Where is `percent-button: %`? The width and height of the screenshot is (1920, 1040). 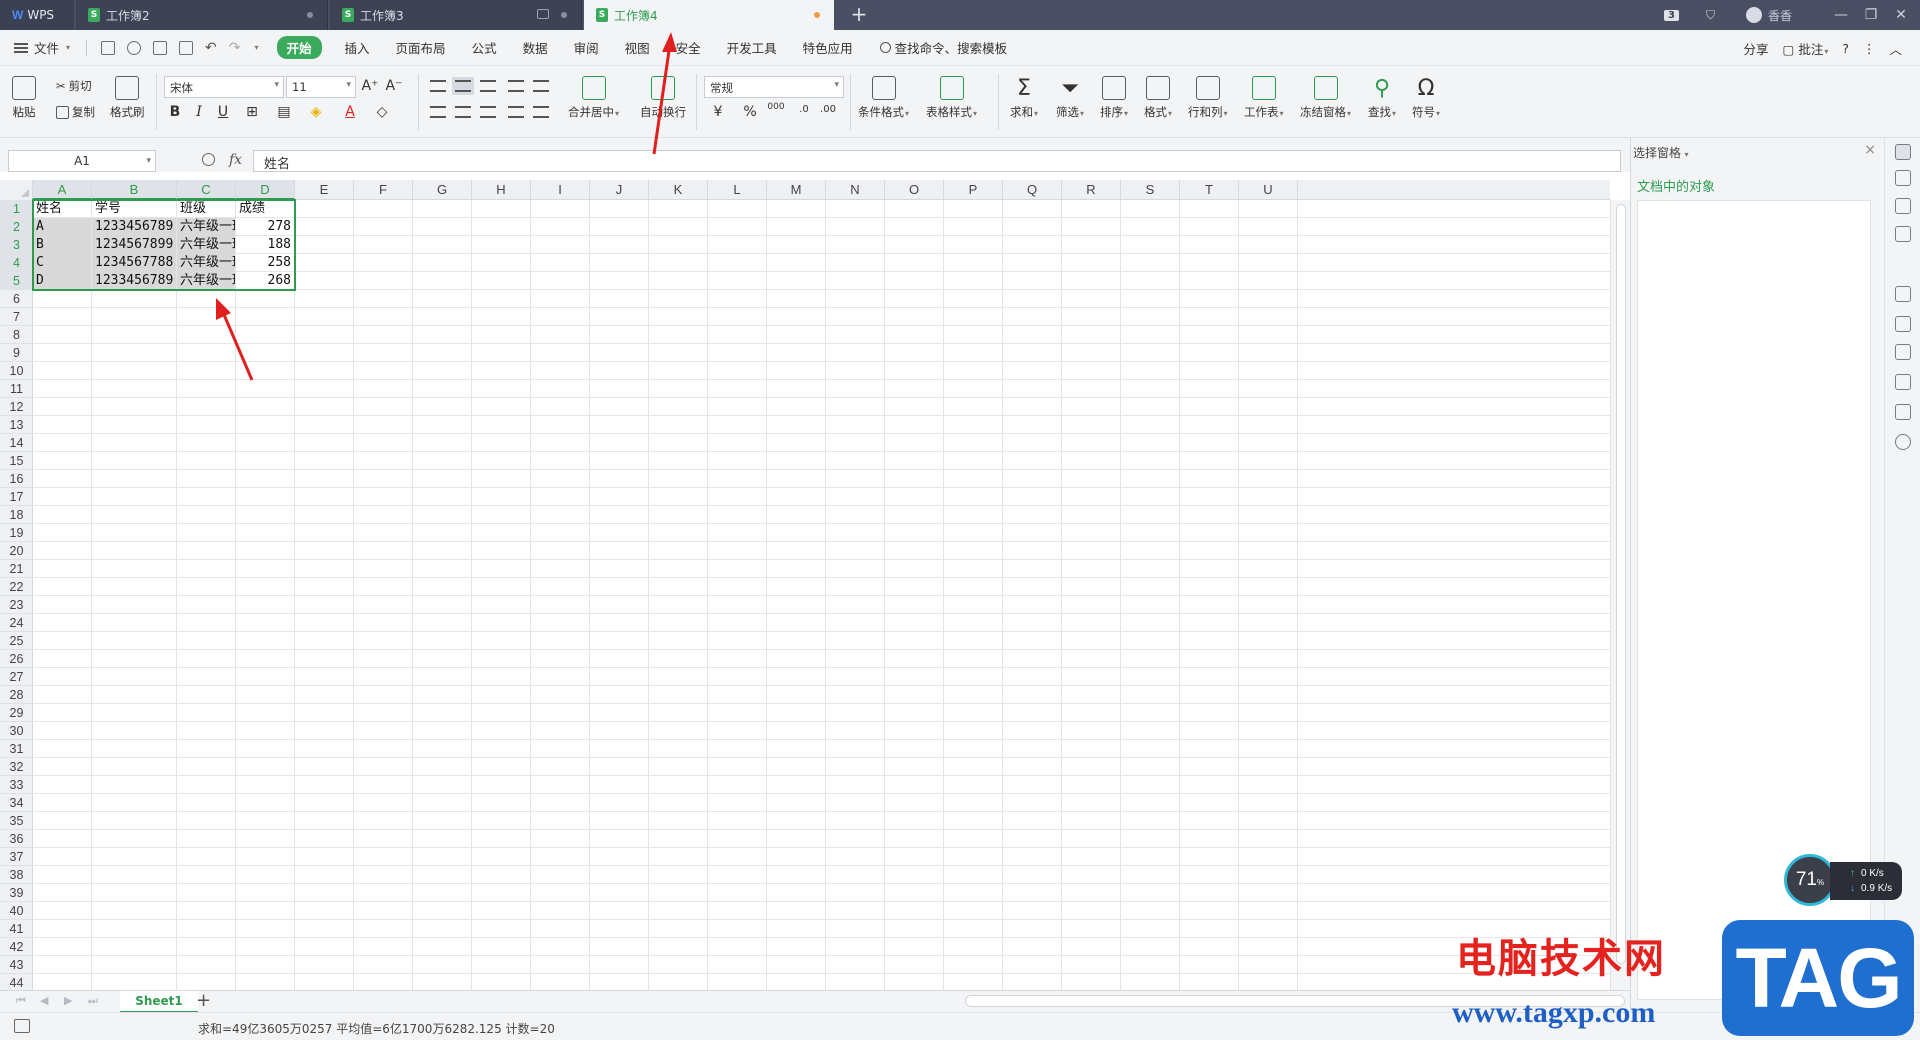
percent-button: % is located at coordinates (750, 112).